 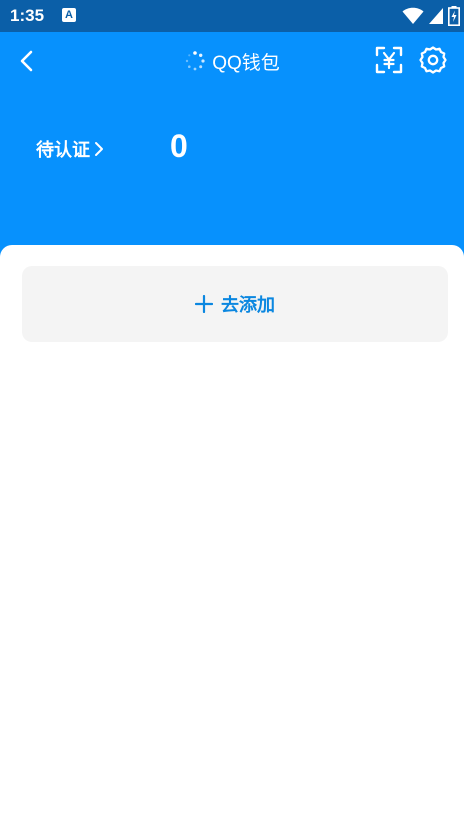 I want to click on gear-icon, so click(x=433, y=60).